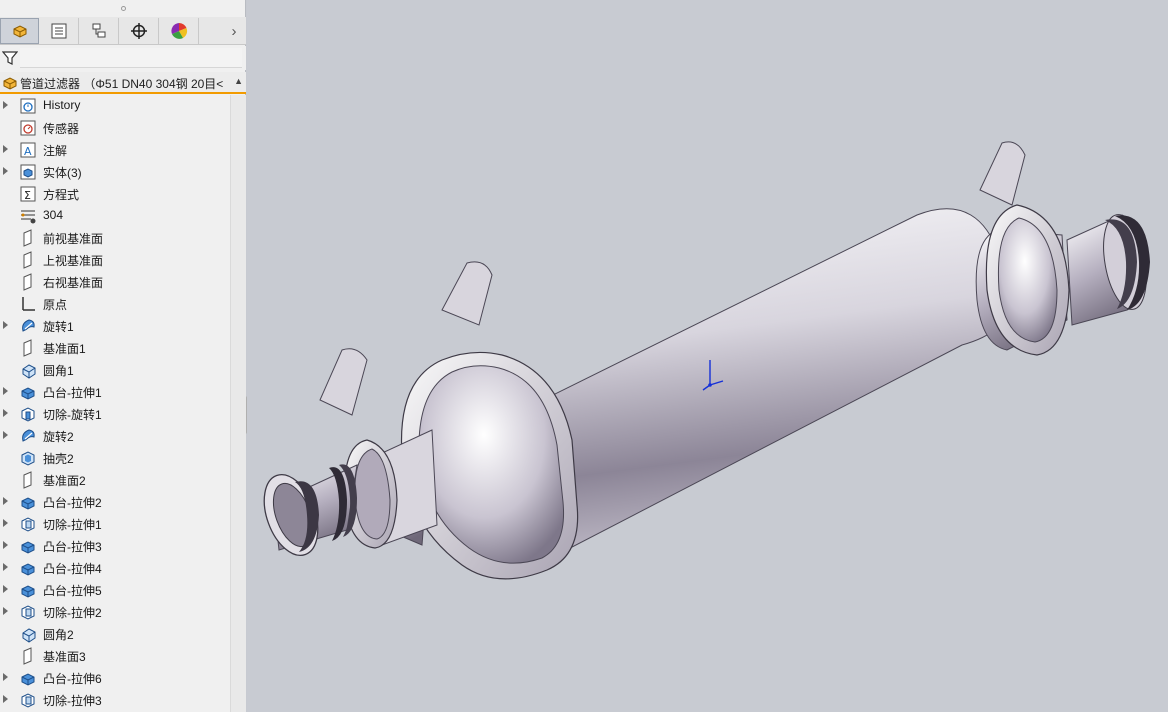 The height and width of the screenshot is (712, 1168). What do you see at coordinates (99, 31) in the screenshot?
I see `configuration-manager-tab` at bounding box center [99, 31].